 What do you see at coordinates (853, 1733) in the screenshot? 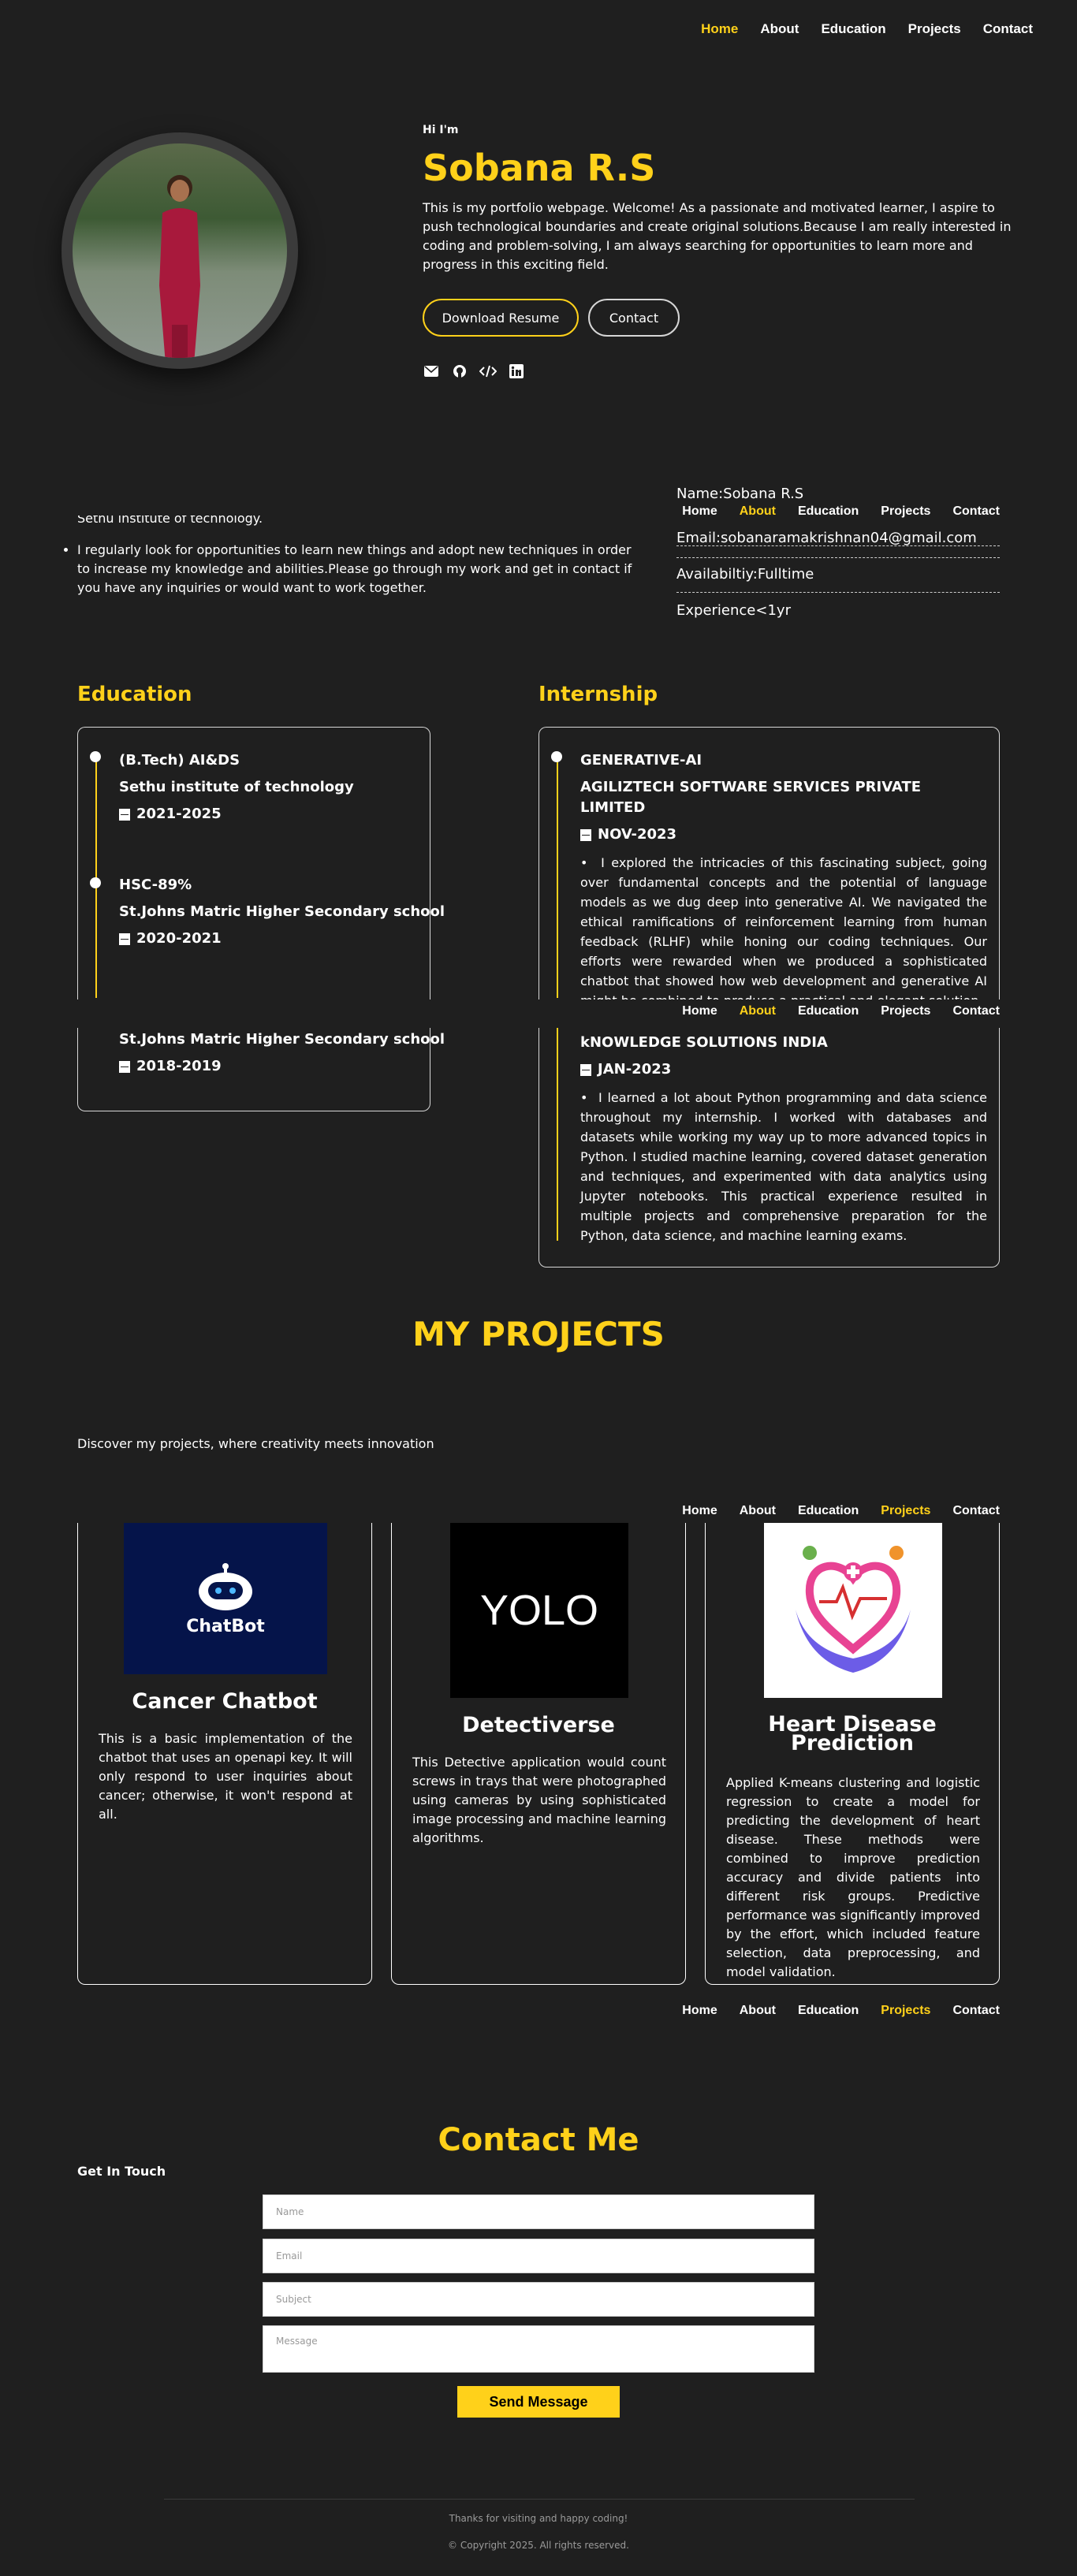
I see `project-name: Heart Disease Prediction` at bounding box center [853, 1733].